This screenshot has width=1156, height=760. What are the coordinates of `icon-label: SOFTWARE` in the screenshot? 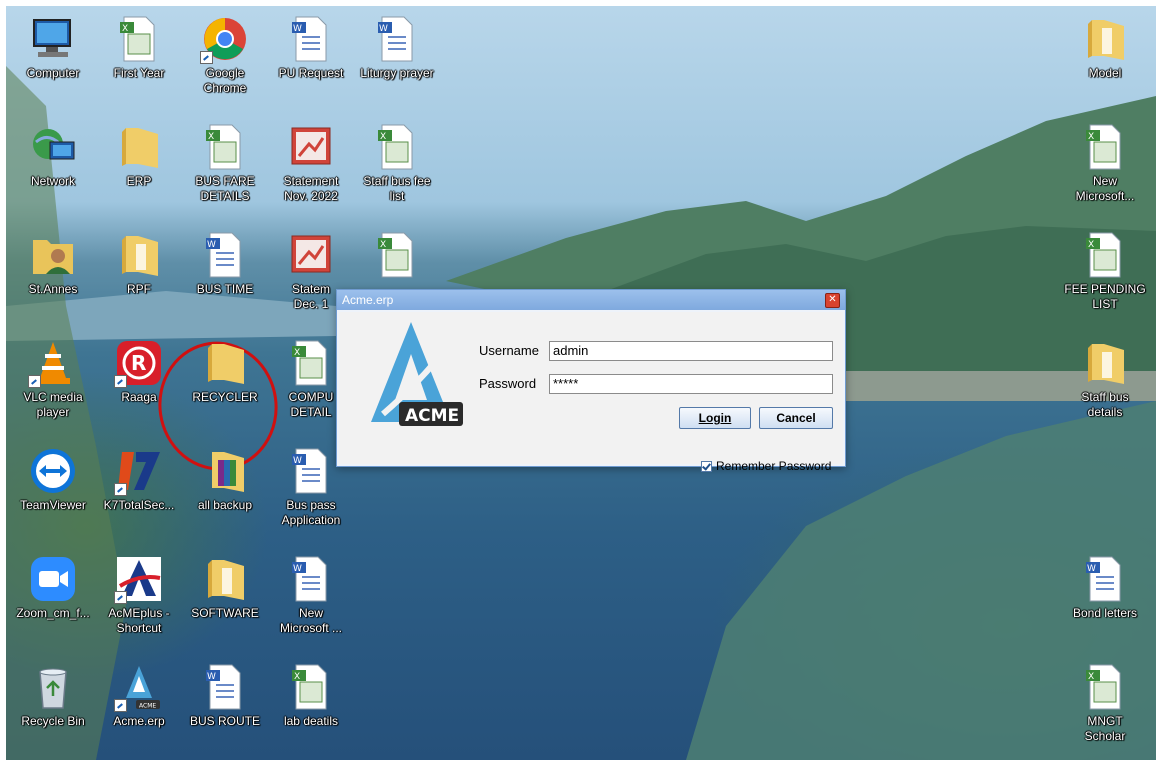 It's located at (225, 613).